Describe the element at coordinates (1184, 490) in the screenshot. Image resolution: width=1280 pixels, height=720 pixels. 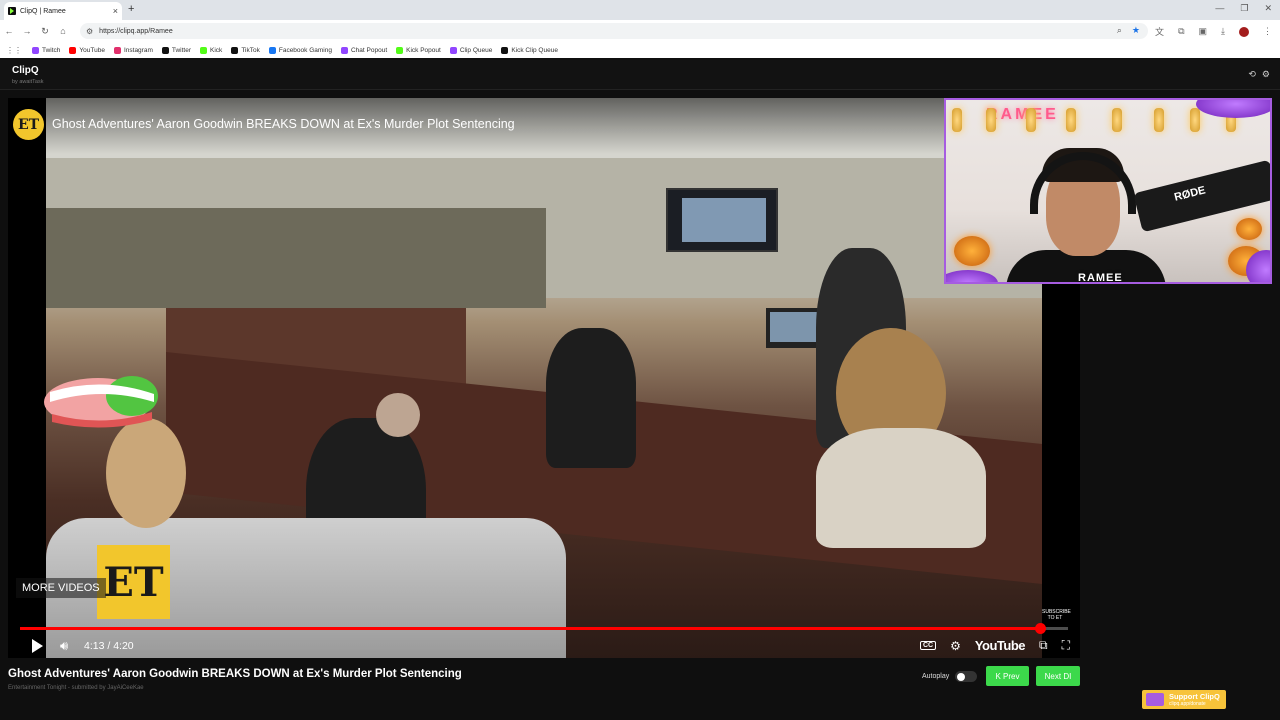
I see `queue-sidebar` at that location.